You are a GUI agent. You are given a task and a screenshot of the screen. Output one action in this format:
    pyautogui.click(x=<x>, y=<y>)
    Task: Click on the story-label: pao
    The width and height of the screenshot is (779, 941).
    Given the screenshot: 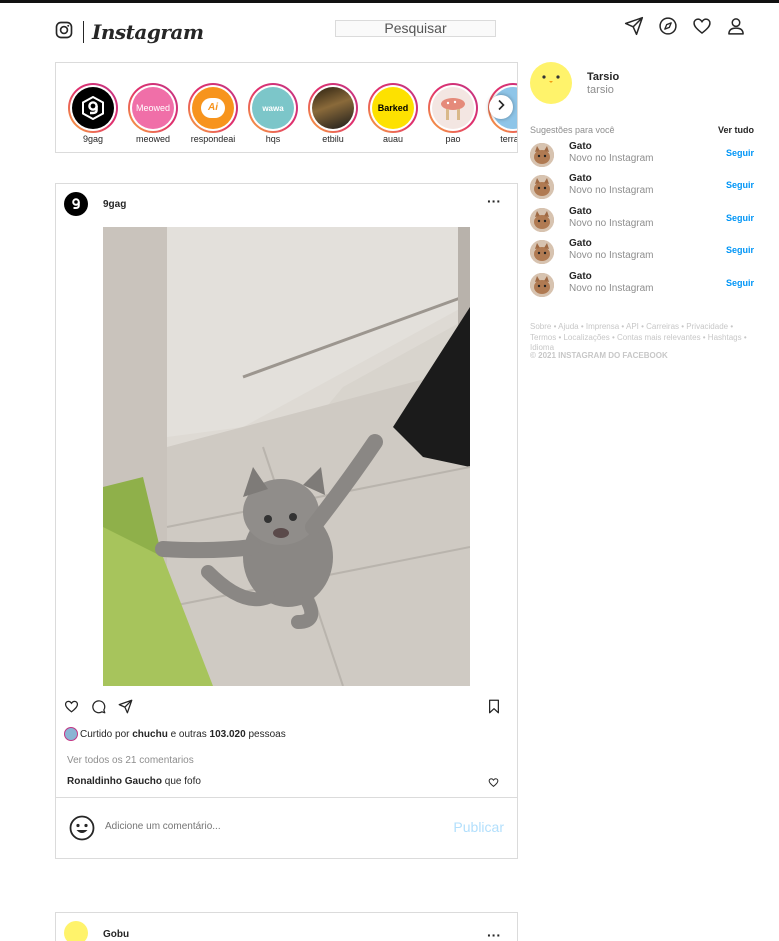 What is the action you would take?
    pyautogui.click(x=453, y=139)
    